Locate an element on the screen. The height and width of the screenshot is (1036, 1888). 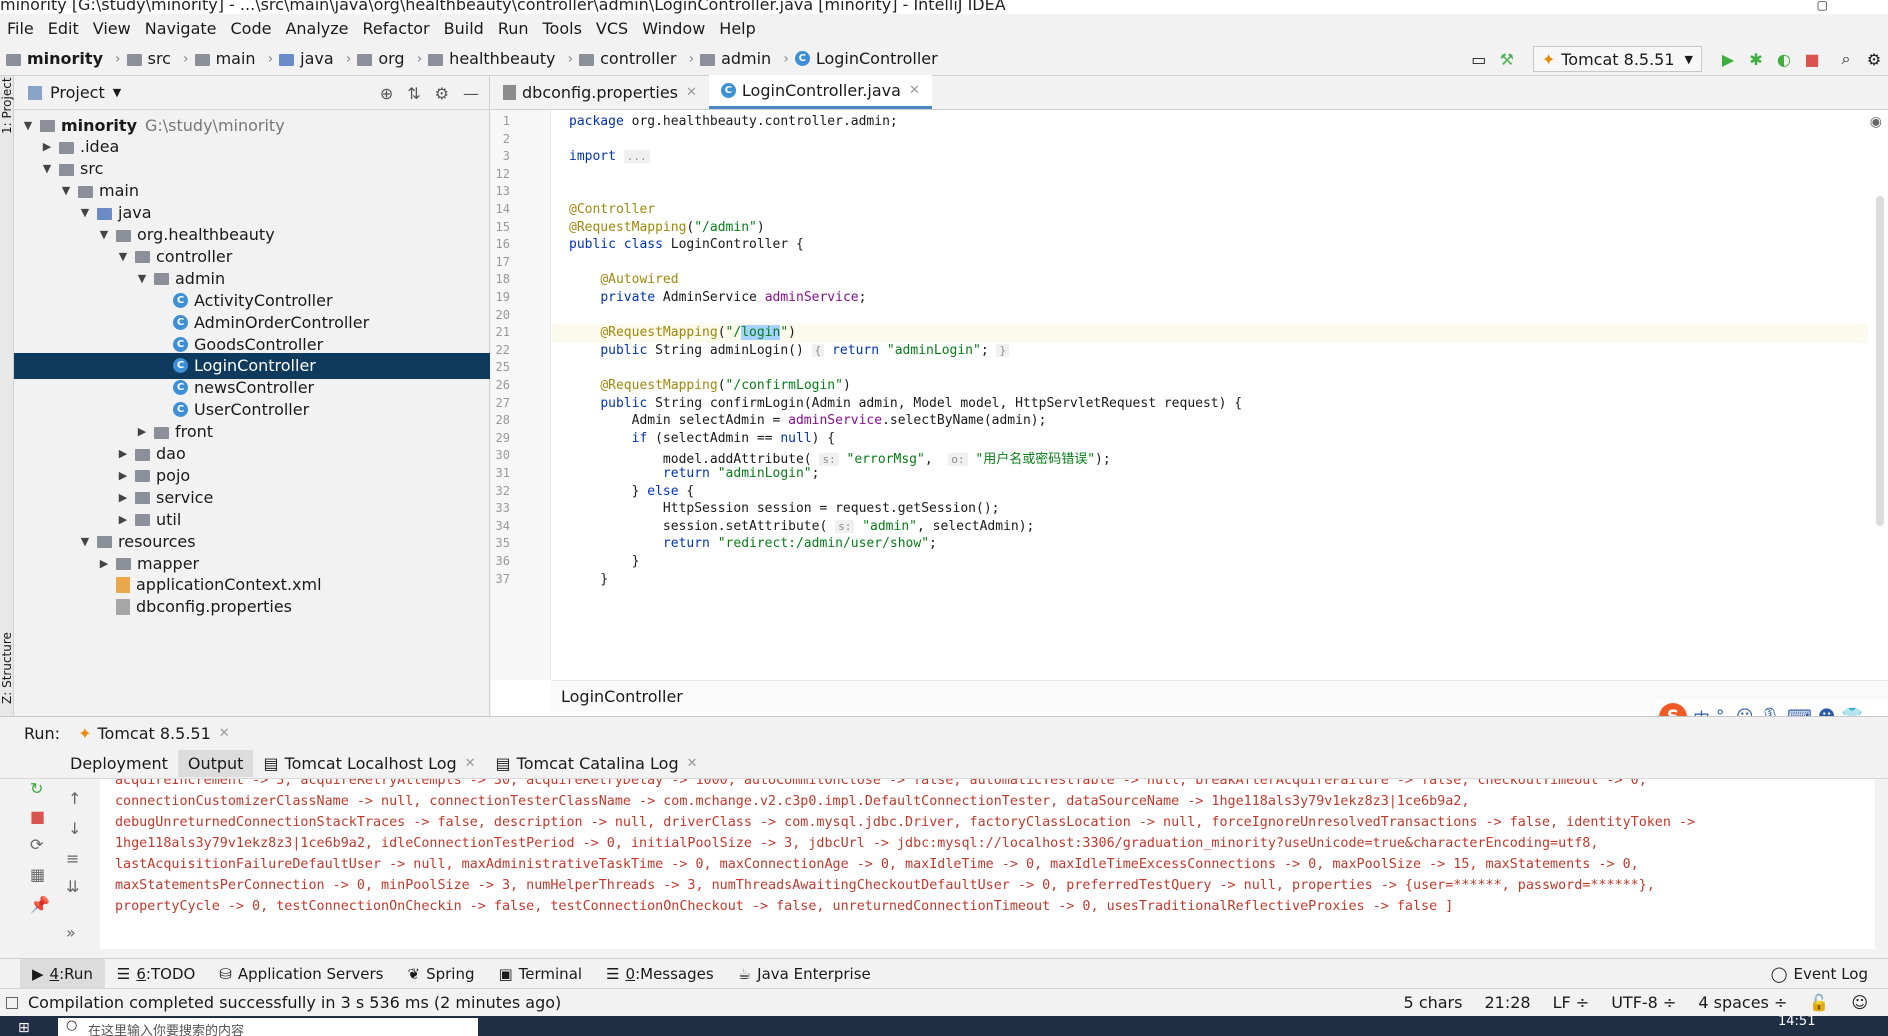
code-line: return "adminLogin"; is located at coordinates (694, 473).